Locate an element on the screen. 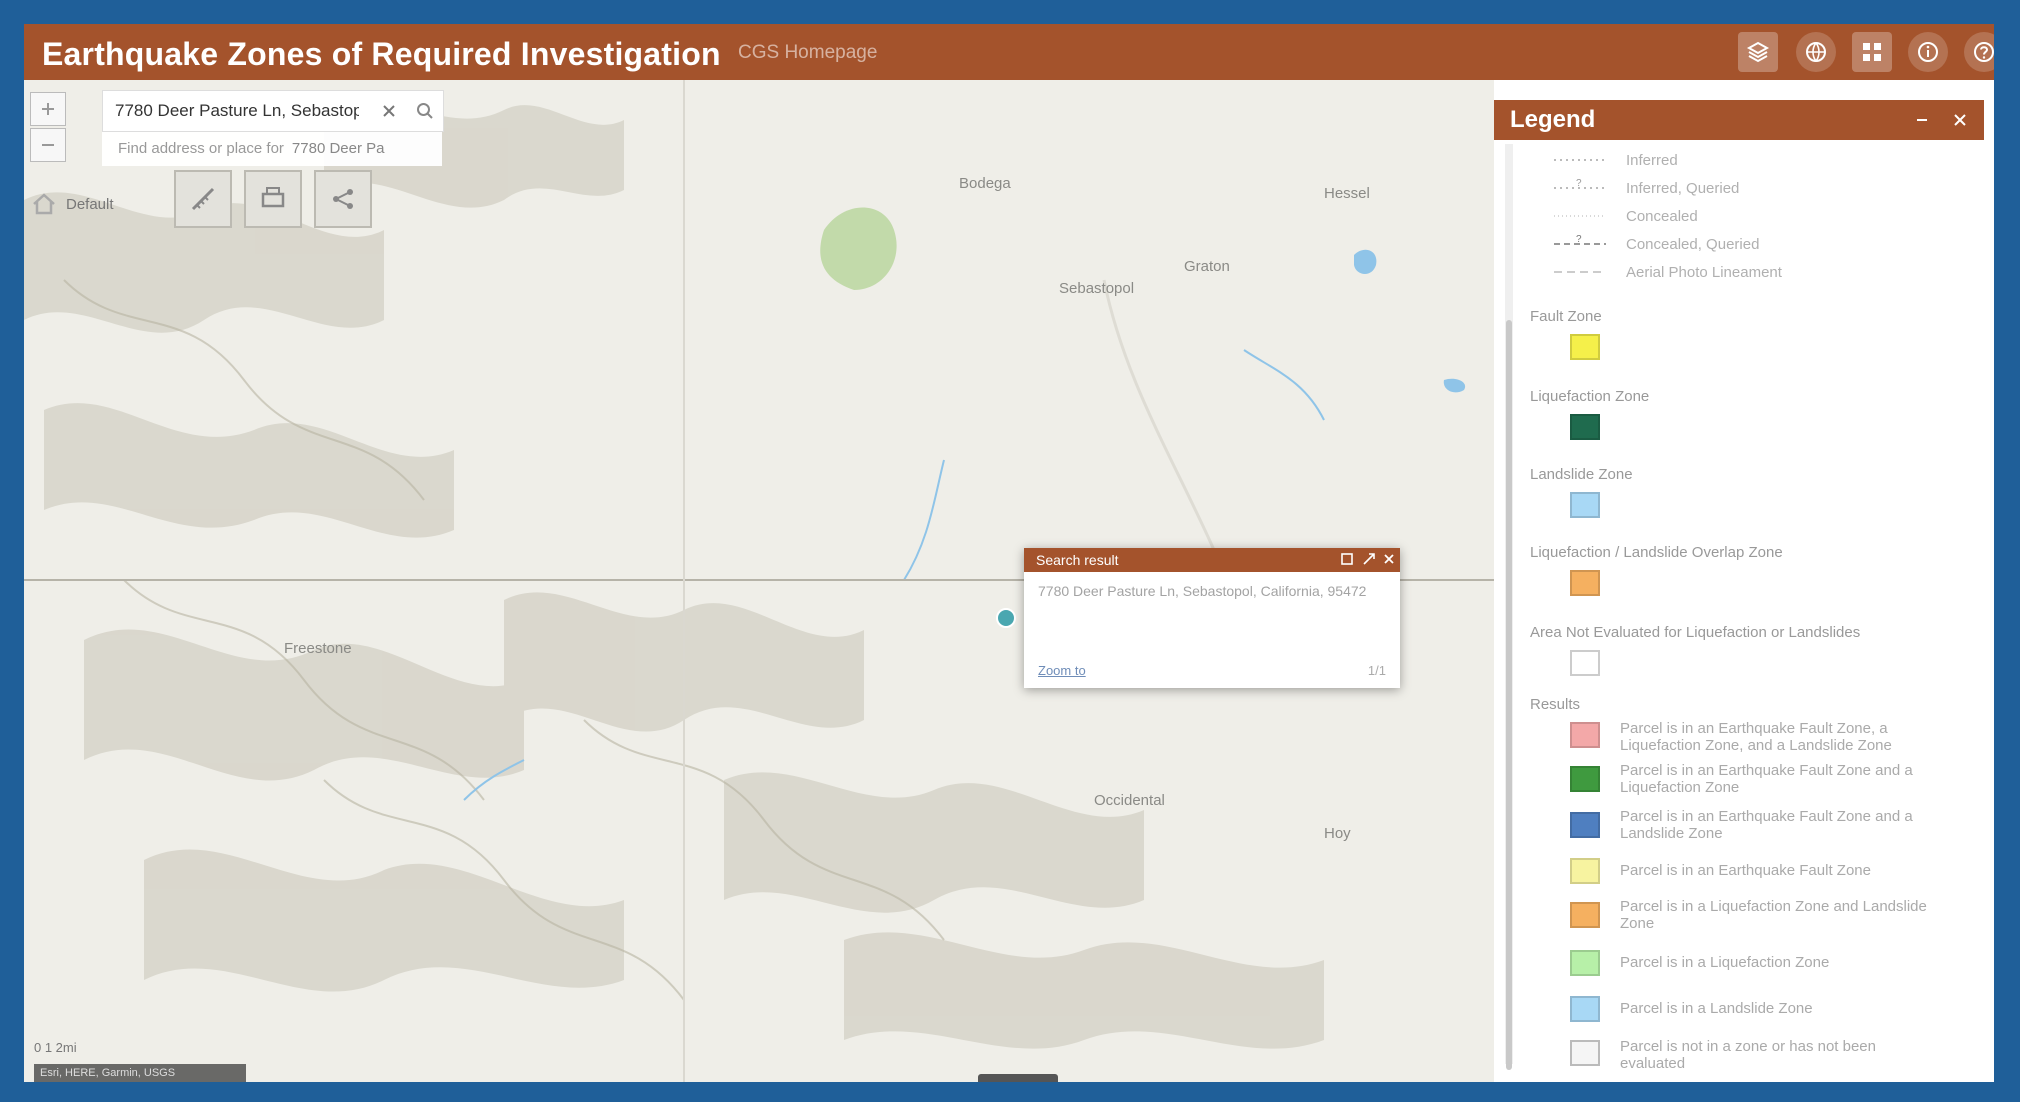 The image size is (2020, 1102). popup-header: Search result is located at coordinates (1212, 560).